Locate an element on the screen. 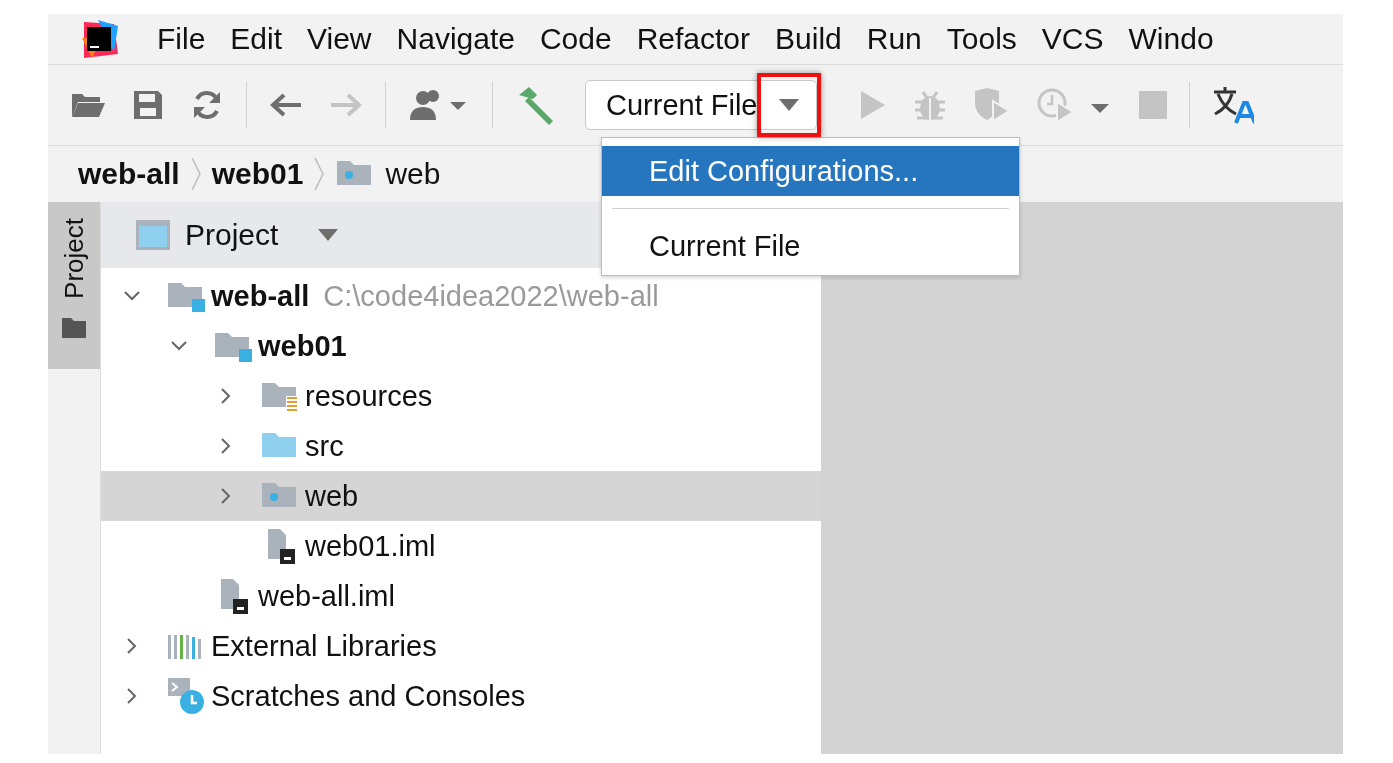 This screenshot has height=763, width=1393. menu-item: Tools is located at coordinates (981, 39).